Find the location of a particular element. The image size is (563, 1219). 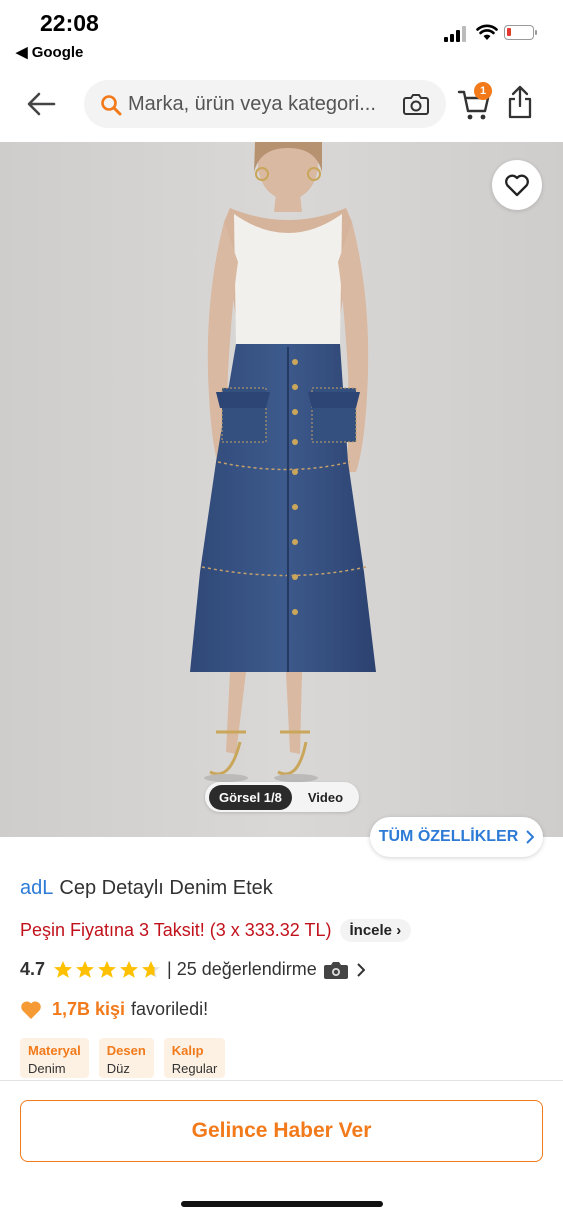

back-to-app-link: ◀ Google is located at coordinates (49, 52).